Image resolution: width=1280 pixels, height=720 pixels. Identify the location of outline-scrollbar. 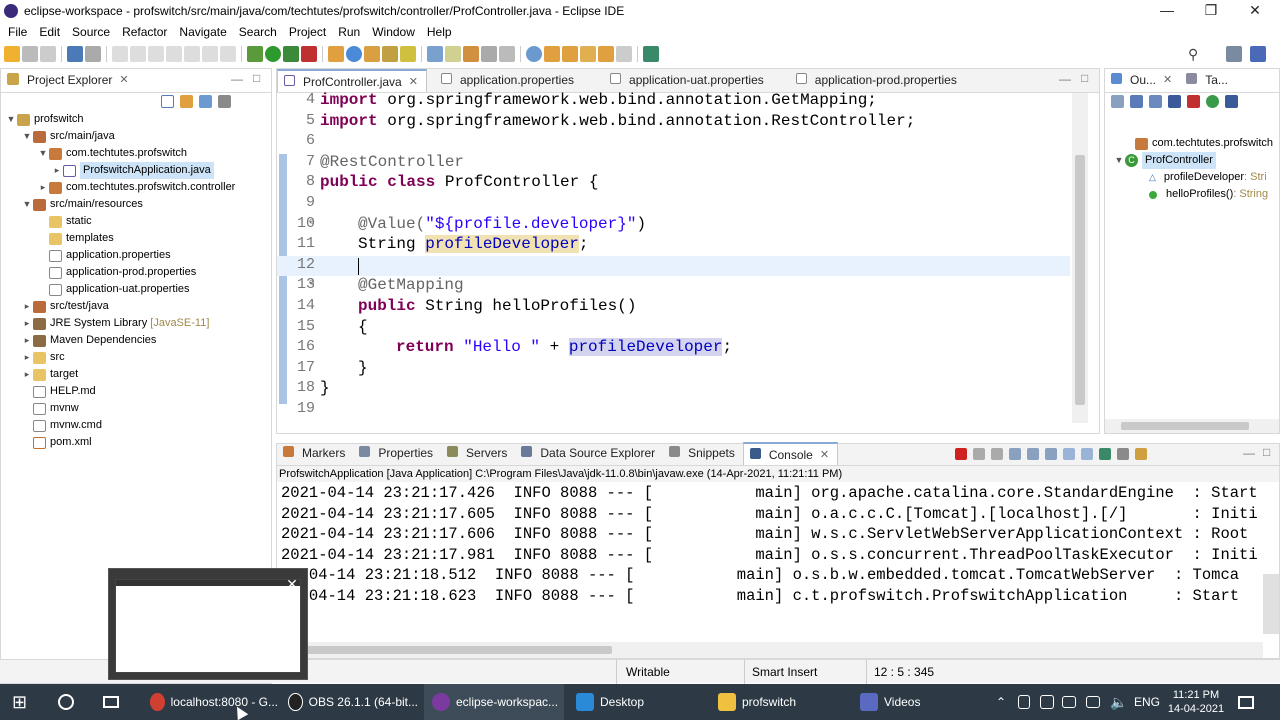
(1192, 426).